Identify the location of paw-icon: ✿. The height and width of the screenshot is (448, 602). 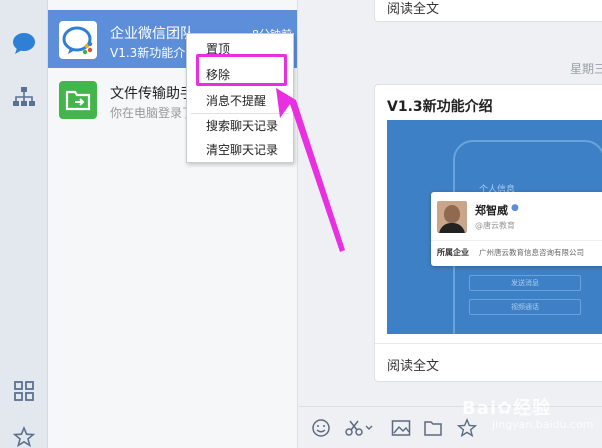
(505, 408).